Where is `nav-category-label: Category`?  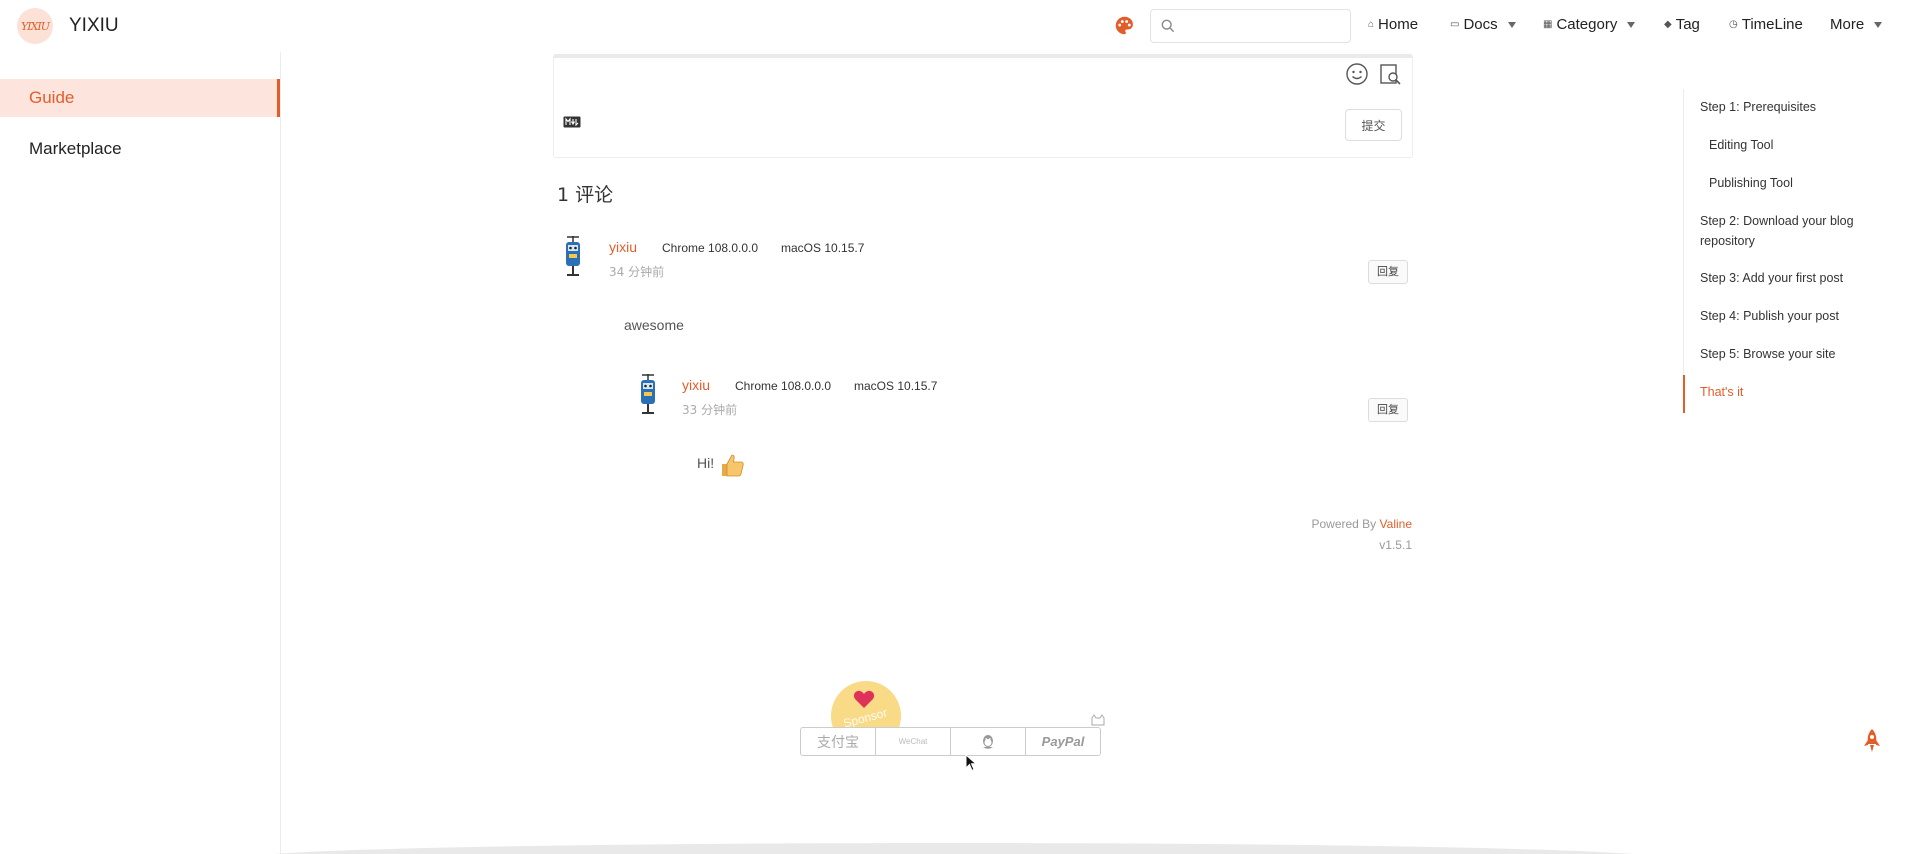 nav-category-label: Category is located at coordinates (1587, 24).